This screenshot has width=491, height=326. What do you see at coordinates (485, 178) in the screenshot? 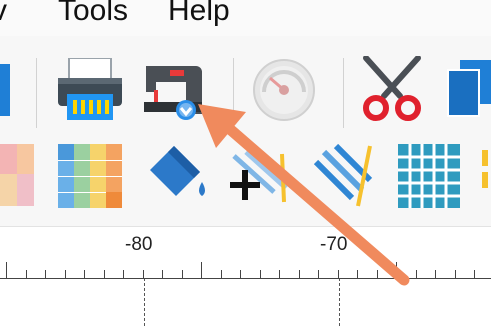
I see `partial-yellow-icon` at bounding box center [485, 178].